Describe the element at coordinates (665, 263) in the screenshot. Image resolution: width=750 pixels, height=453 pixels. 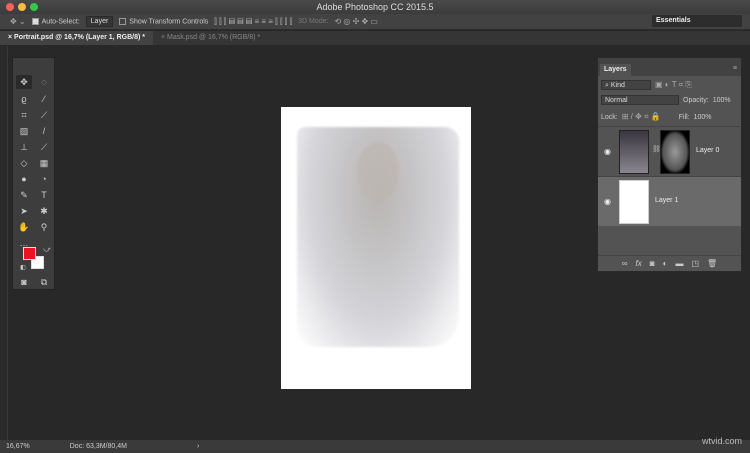
I see `adjustment-layer-icon: ◐` at that location.